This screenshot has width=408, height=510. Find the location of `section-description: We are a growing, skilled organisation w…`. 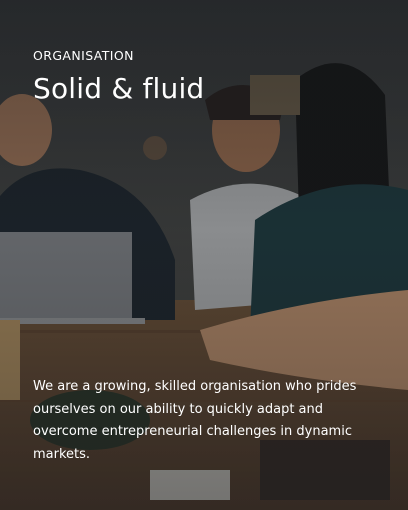

section-description: We are a growing, skilled organisation w… is located at coordinates (195, 420).